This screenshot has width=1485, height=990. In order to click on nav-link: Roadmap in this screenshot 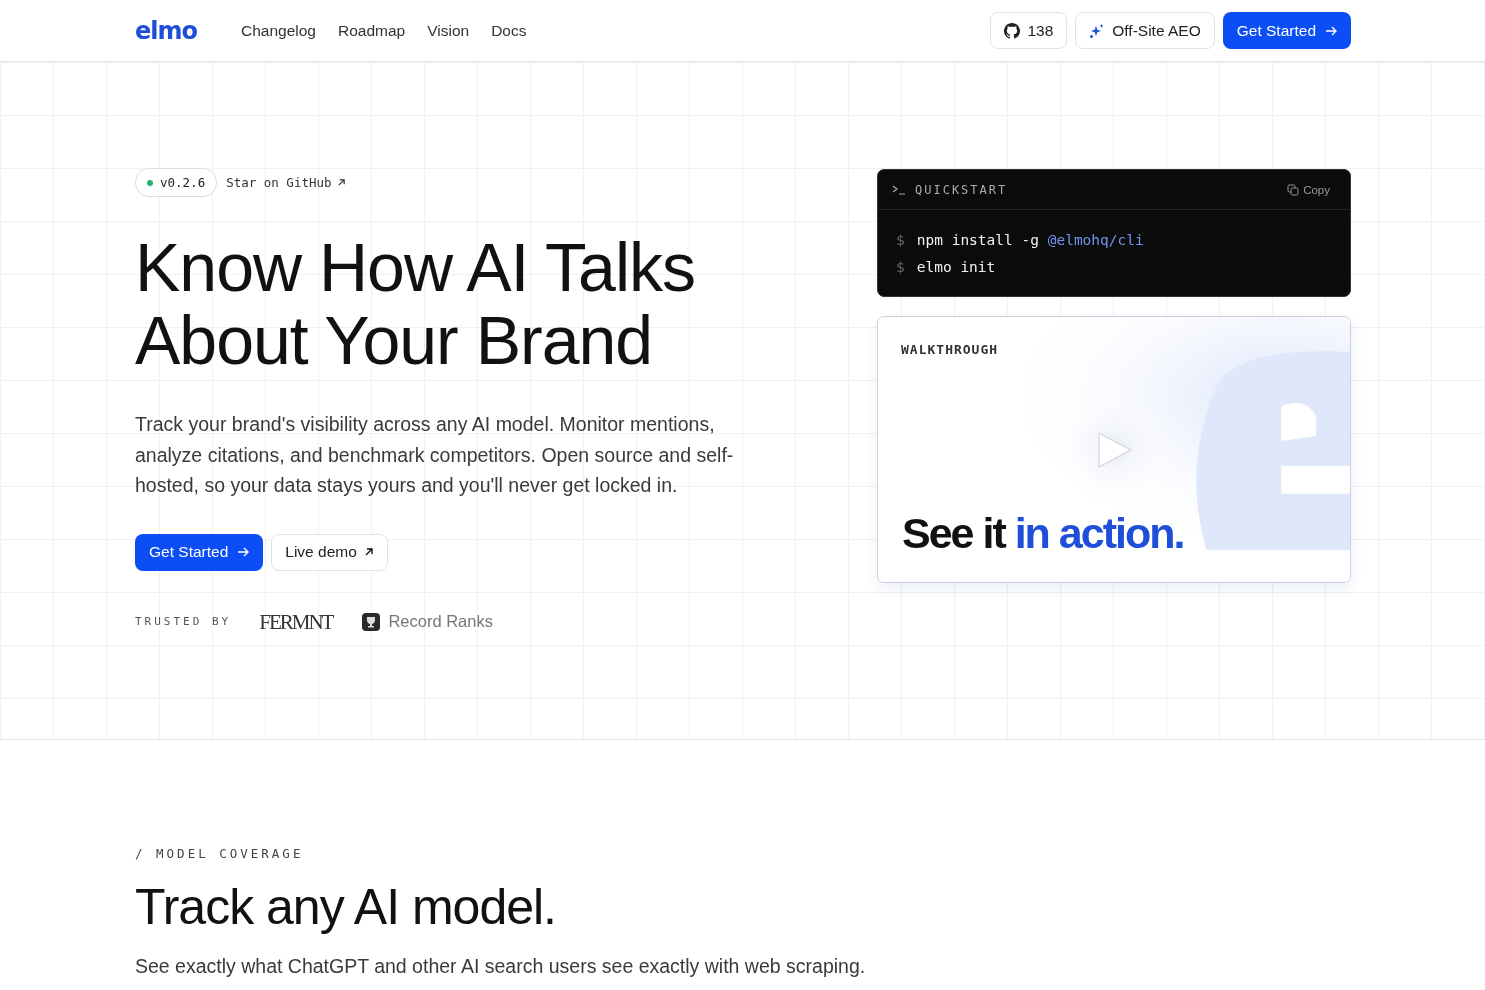, I will do `click(372, 30)`.